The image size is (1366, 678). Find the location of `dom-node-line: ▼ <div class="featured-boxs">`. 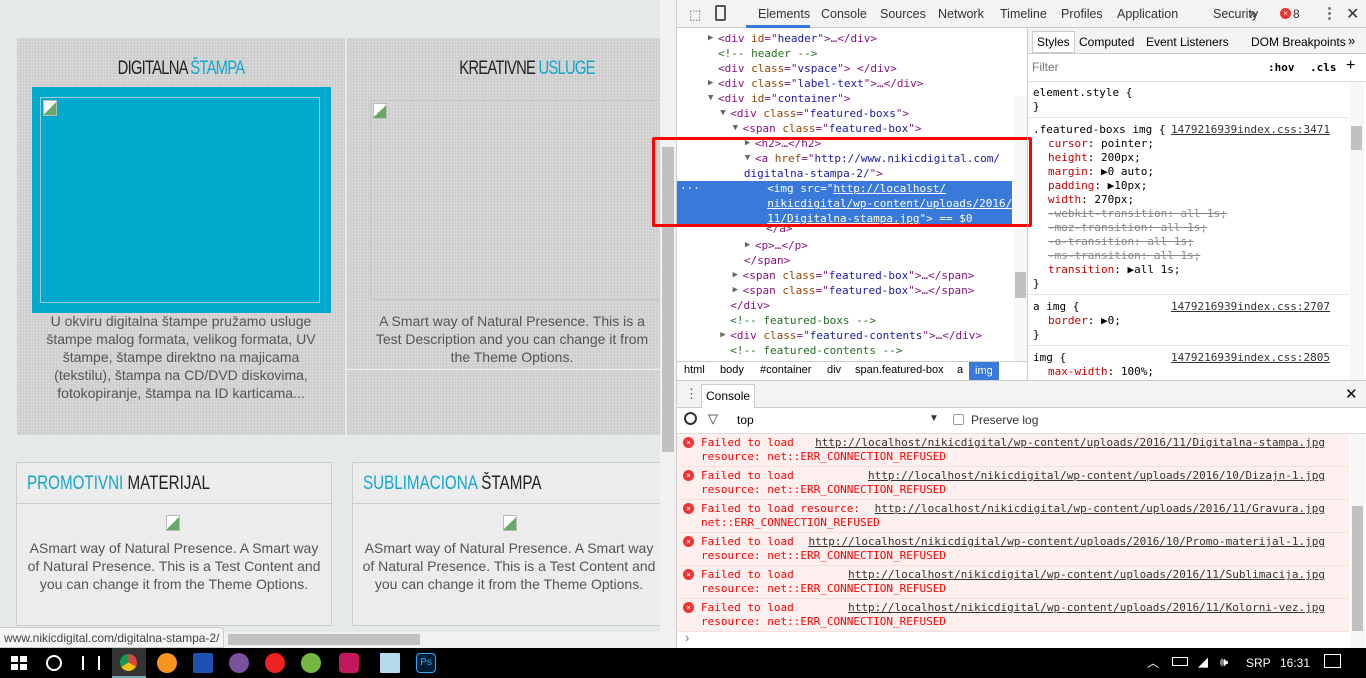

dom-node-line: ▼ <div class="featured-boxs"> is located at coordinates (814, 113).